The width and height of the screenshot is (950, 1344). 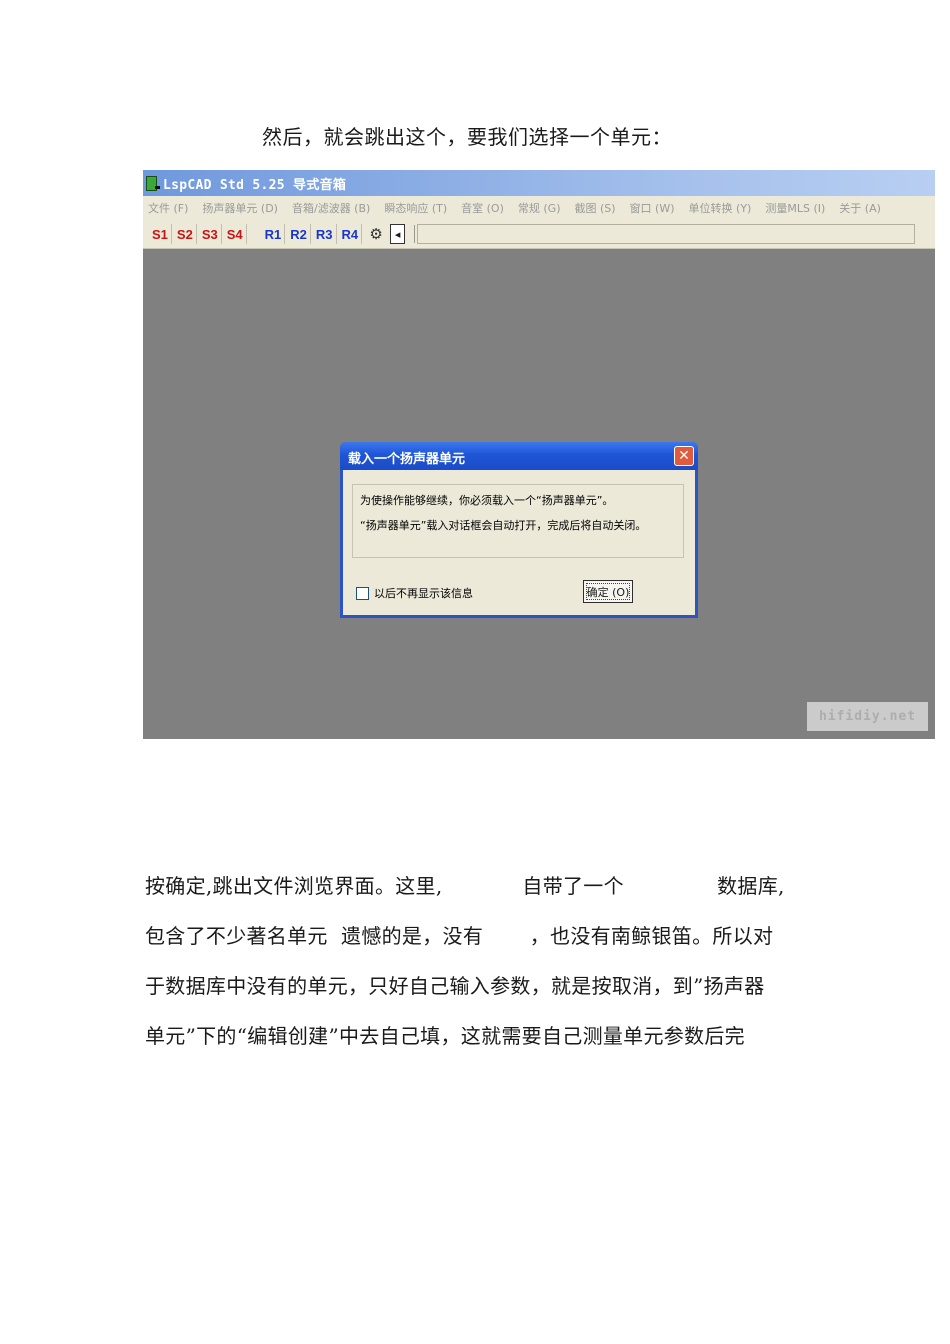 What do you see at coordinates (168, 208) in the screenshot?
I see `menu-file: 文件 (F)` at bounding box center [168, 208].